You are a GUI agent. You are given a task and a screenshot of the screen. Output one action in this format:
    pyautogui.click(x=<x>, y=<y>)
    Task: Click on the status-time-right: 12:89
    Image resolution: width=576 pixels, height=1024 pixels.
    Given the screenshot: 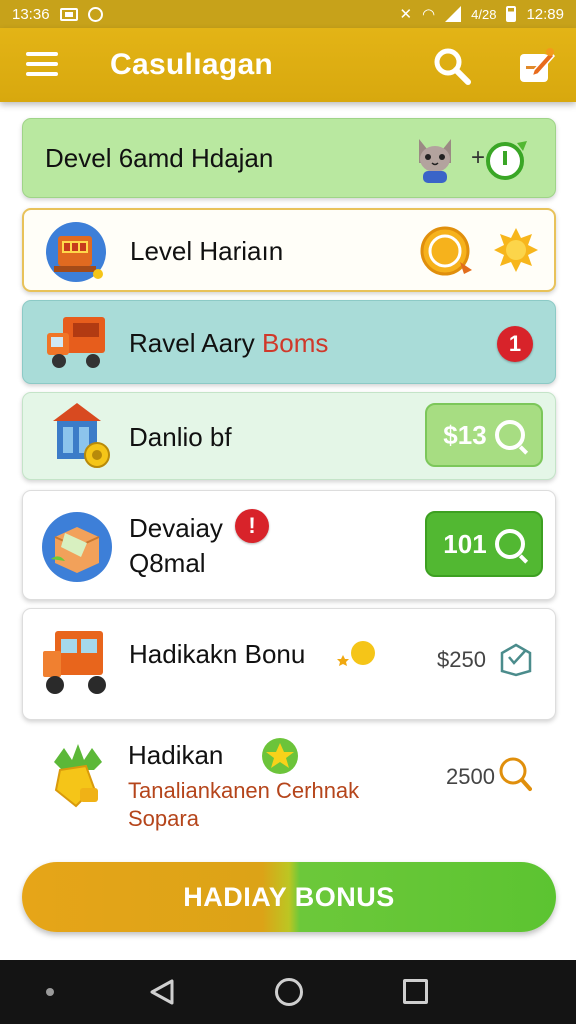 What is the action you would take?
    pyautogui.click(x=545, y=14)
    